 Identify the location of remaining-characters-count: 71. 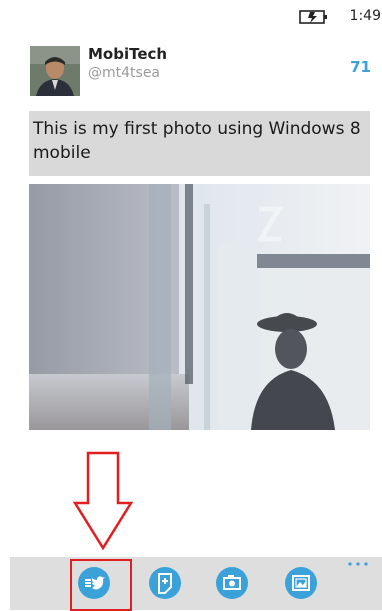
(360, 67).